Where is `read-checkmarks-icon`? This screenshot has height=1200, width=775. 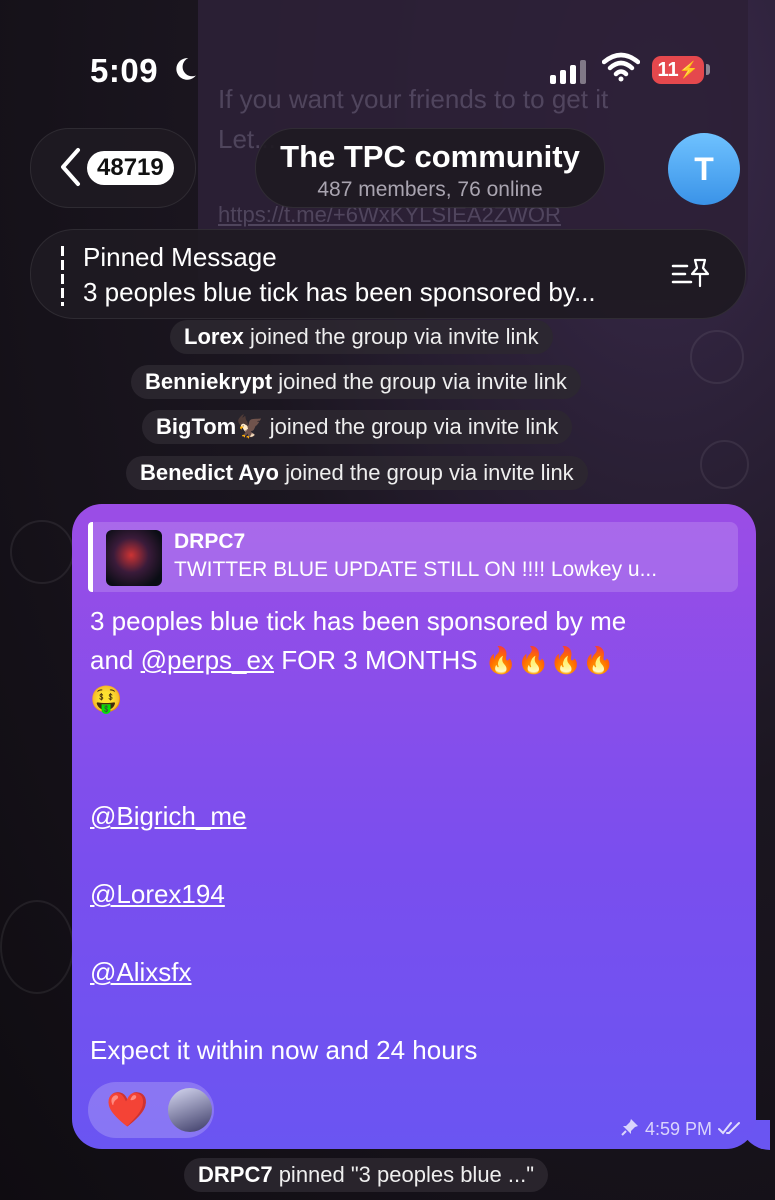
read-checkmarks-icon is located at coordinates (730, 1129).